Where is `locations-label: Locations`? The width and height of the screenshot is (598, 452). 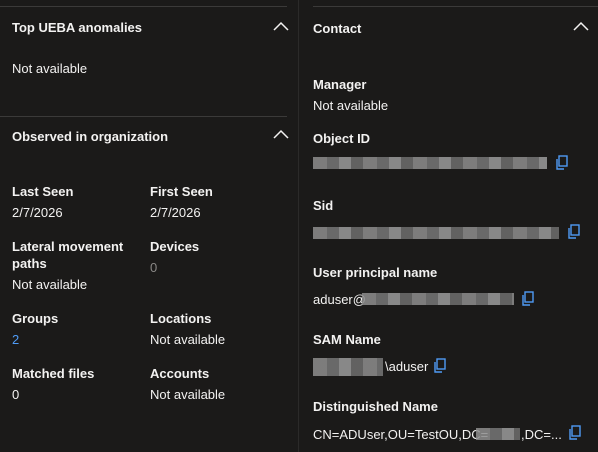 locations-label: Locations is located at coordinates (181, 318).